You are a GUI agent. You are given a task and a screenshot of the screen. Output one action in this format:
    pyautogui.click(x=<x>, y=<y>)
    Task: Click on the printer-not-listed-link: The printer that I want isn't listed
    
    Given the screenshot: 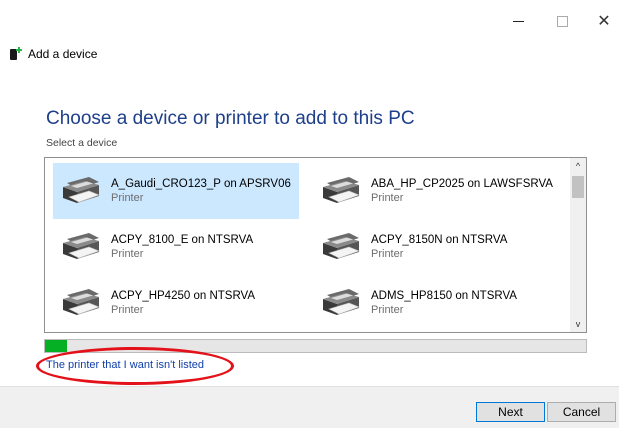 What is the action you would take?
    pyautogui.click(x=125, y=365)
    